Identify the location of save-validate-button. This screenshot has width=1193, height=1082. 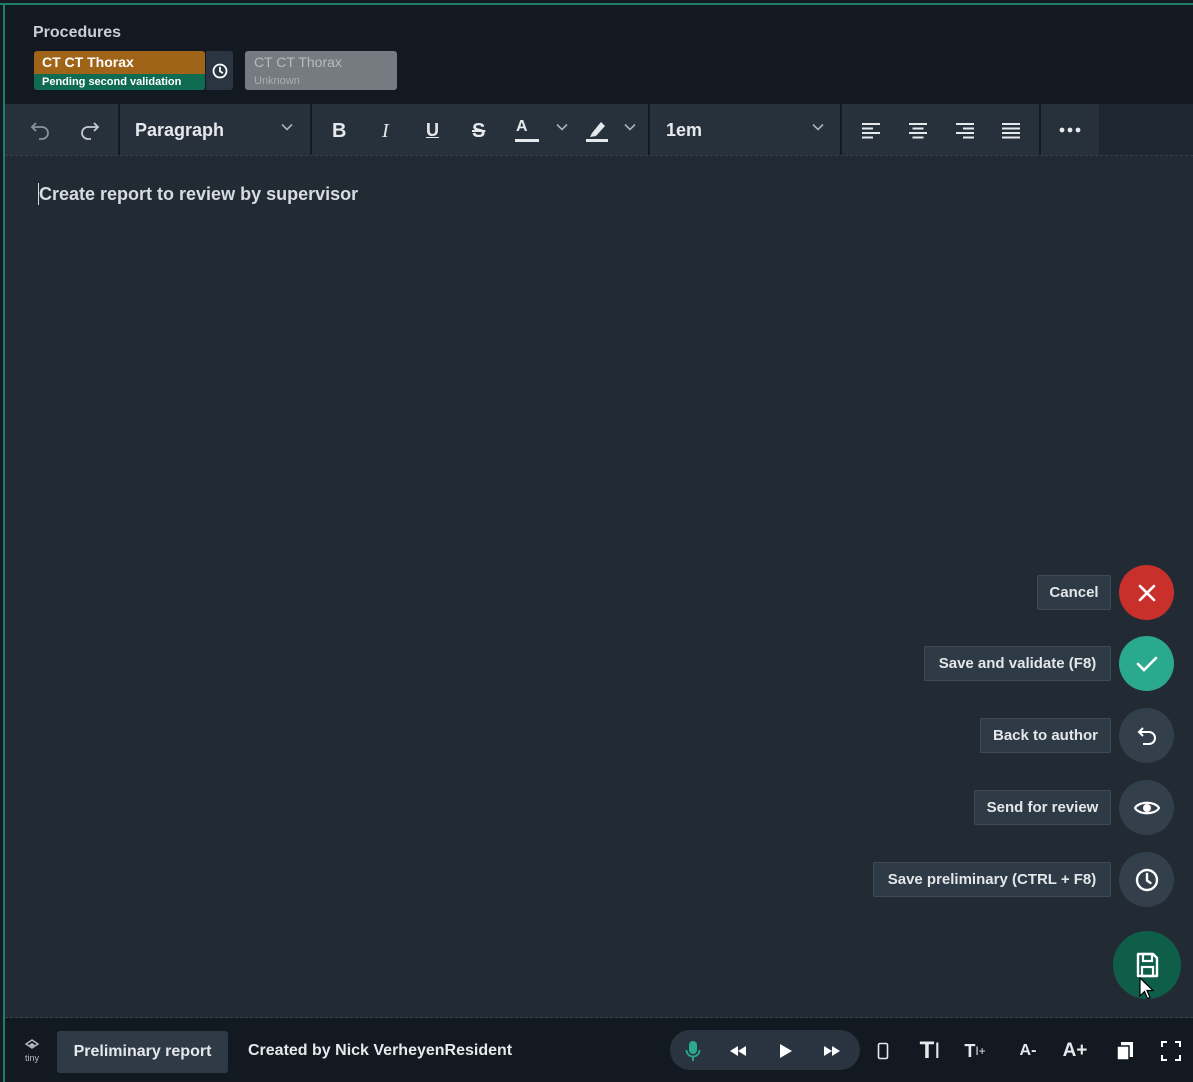
(1146, 663).